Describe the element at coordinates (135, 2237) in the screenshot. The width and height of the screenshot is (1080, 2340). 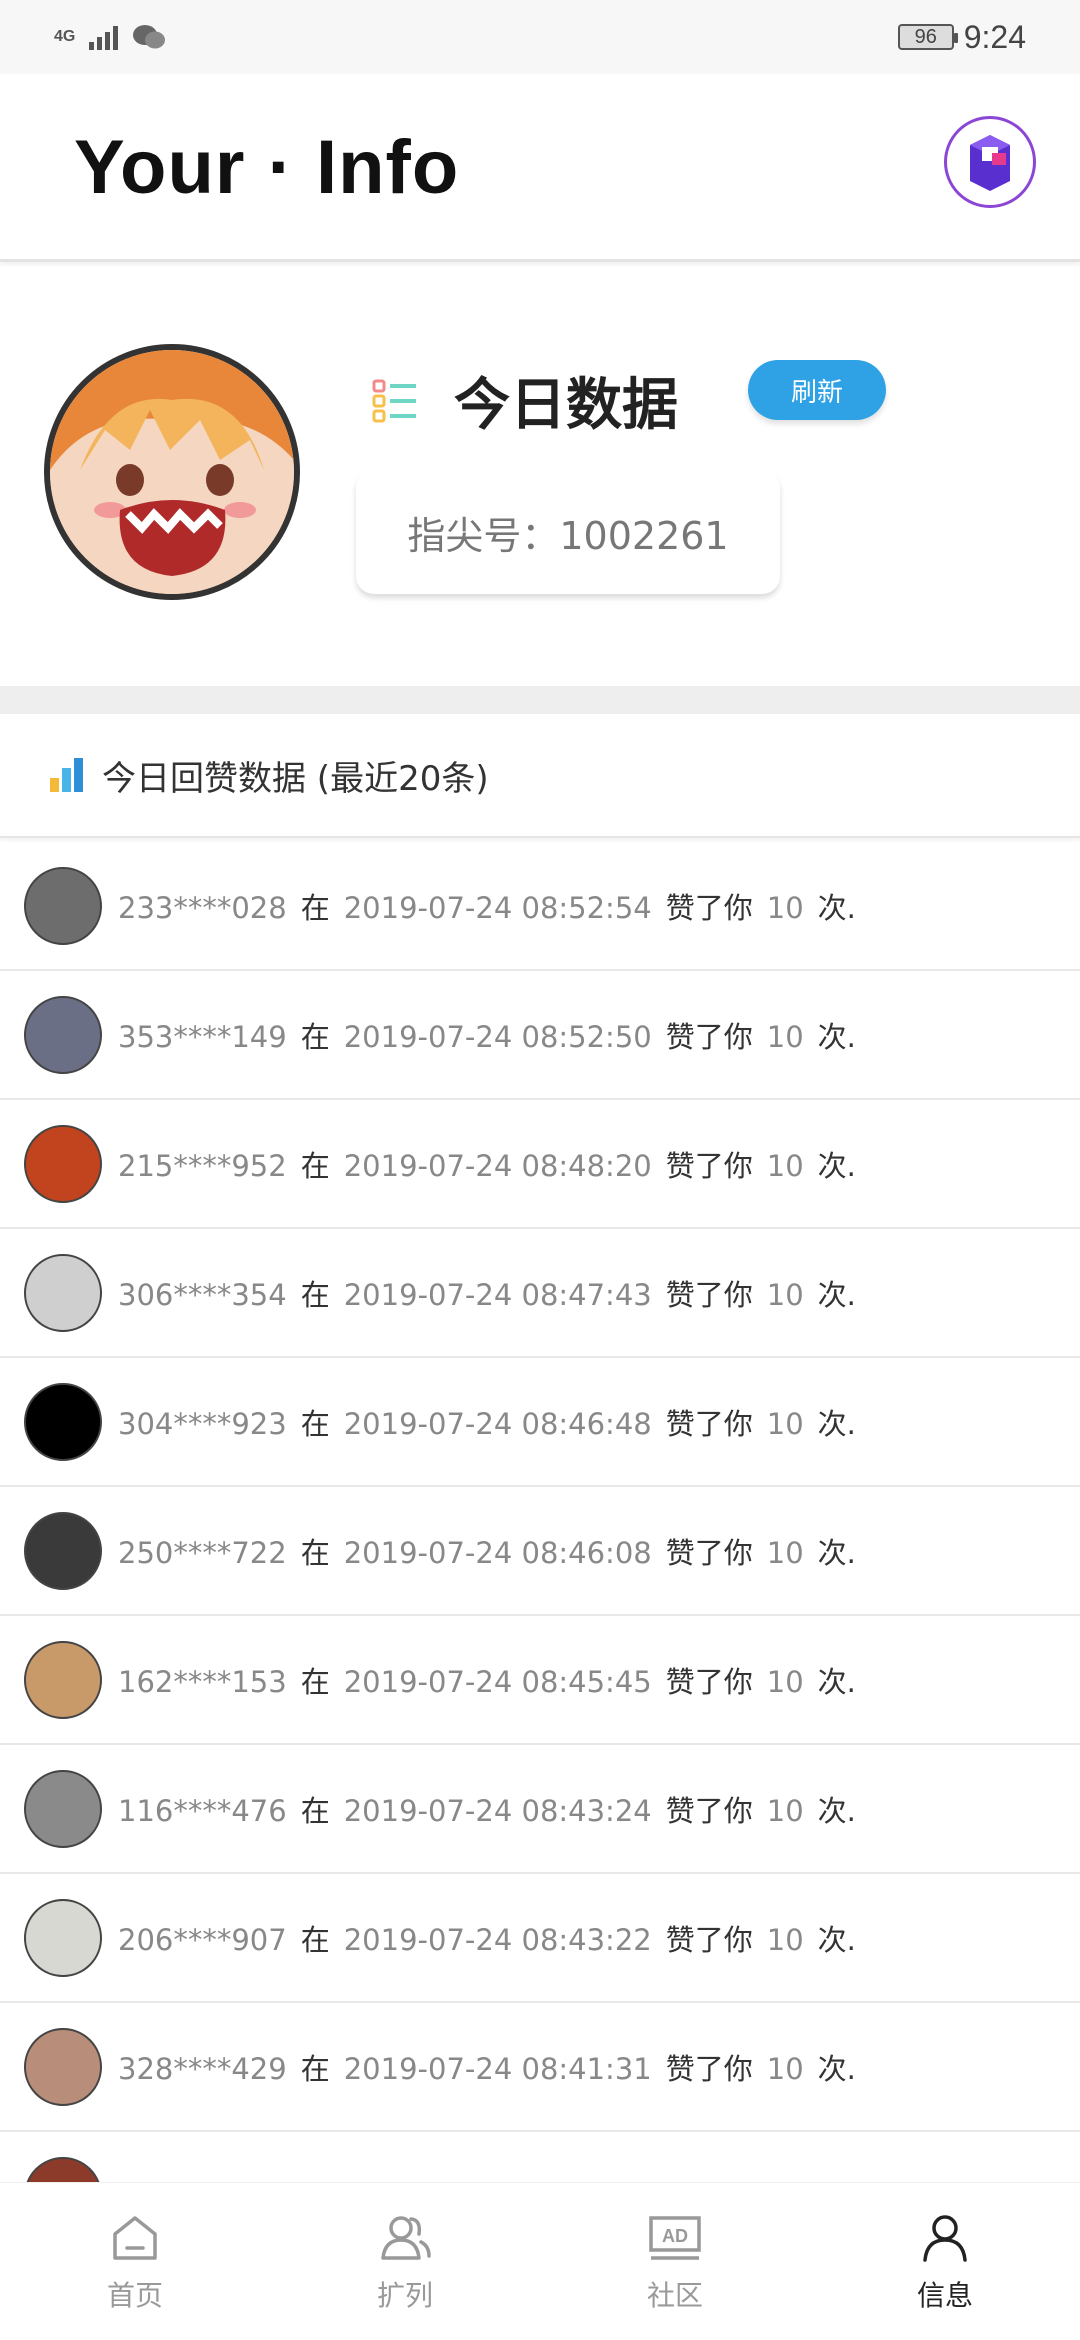
I see `home-icon` at that location.